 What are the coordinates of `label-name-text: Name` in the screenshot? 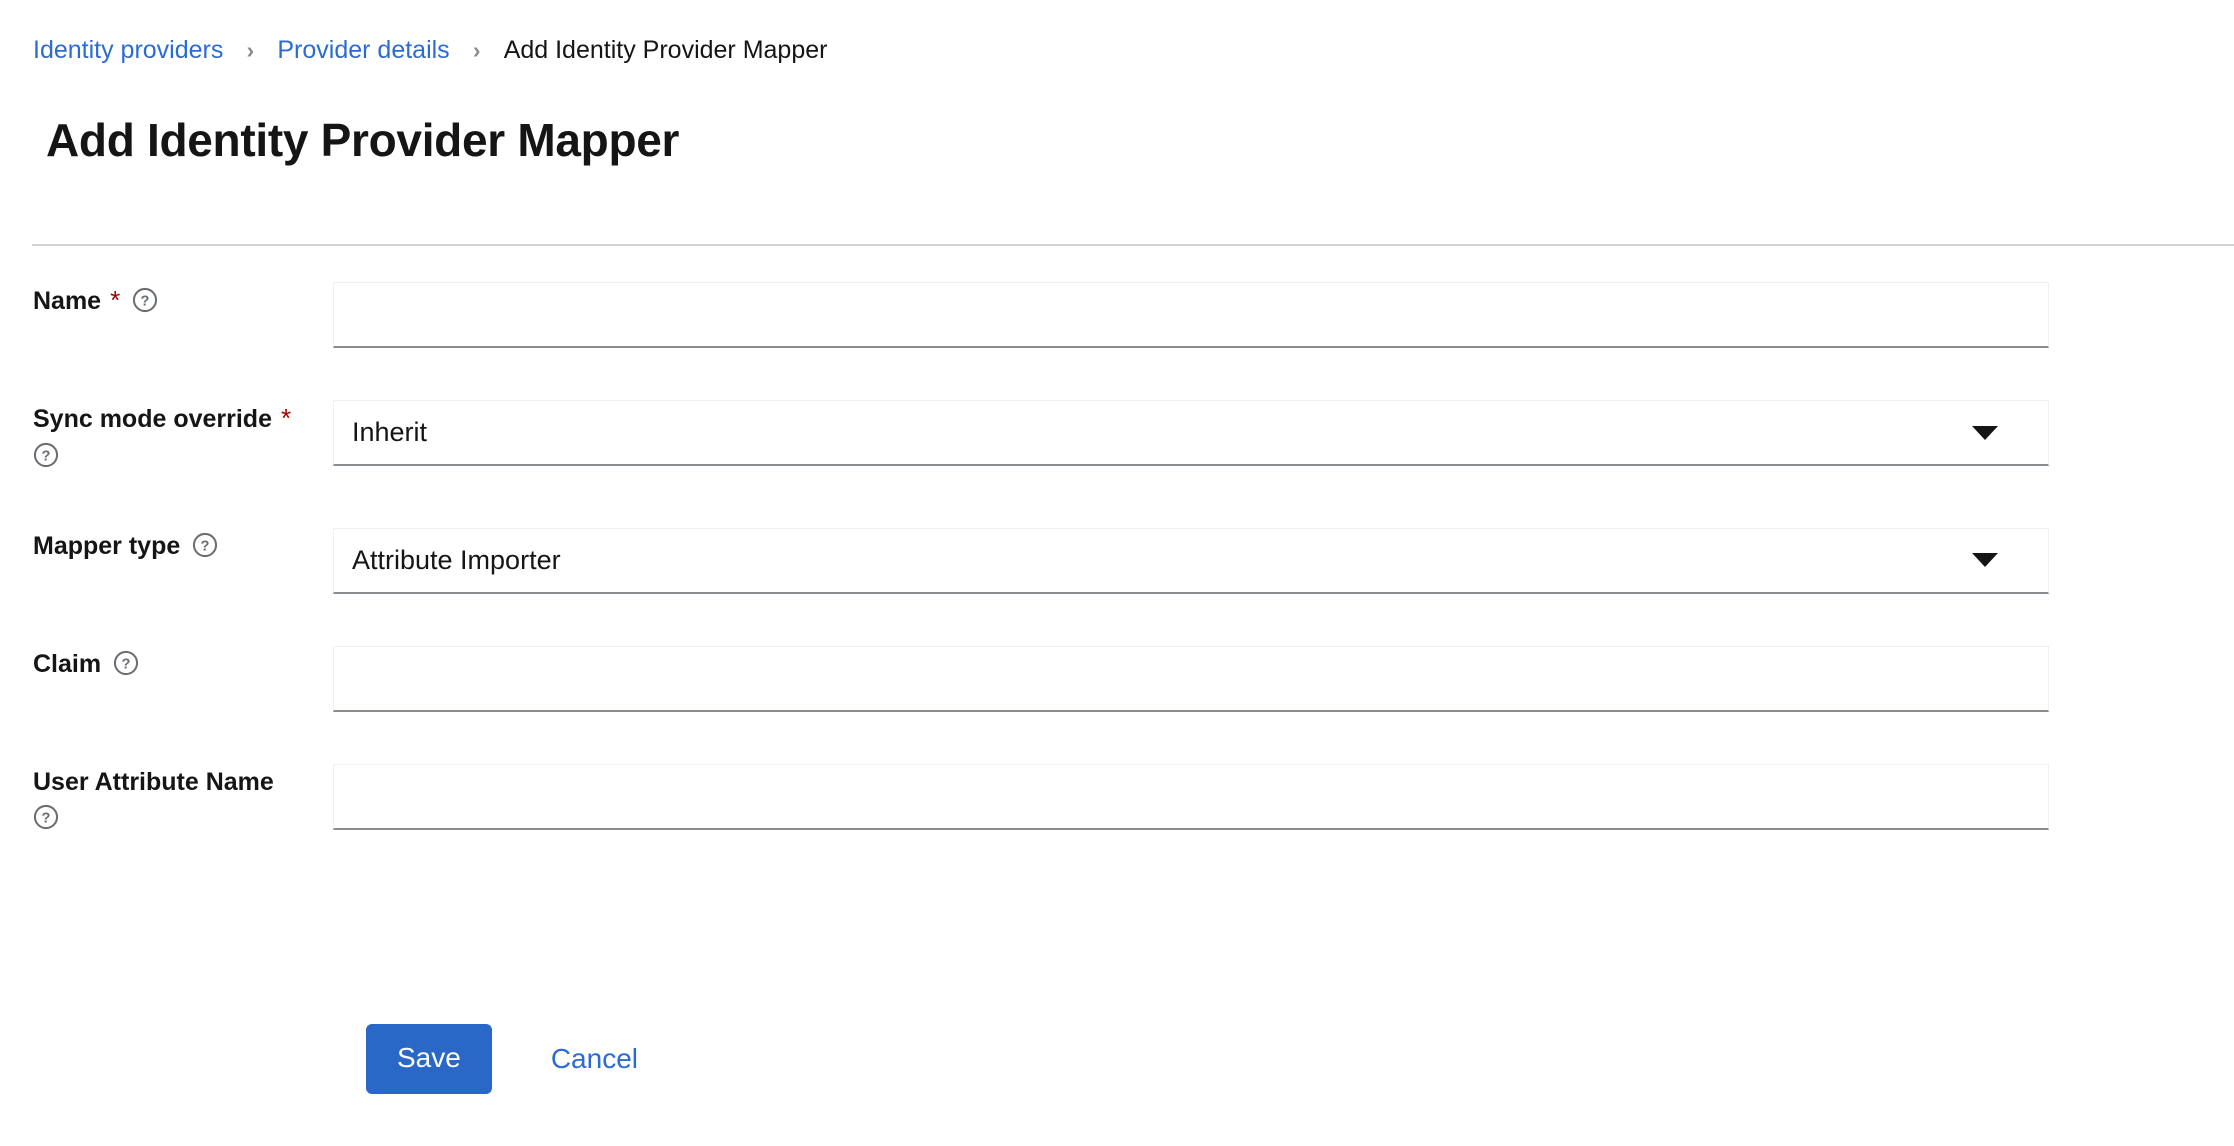 It's located at (67, 301).